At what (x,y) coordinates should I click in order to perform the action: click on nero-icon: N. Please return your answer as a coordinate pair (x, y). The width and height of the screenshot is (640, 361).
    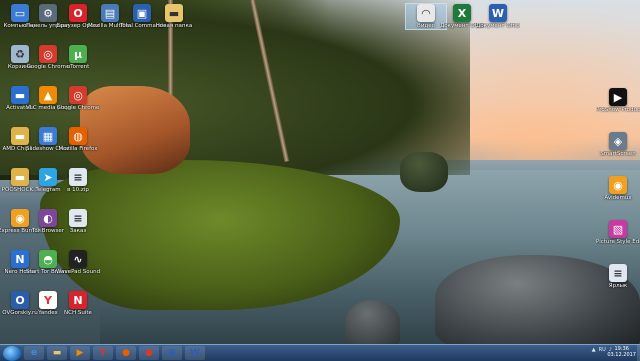
    Looking at the image, I should click on (20, 259).